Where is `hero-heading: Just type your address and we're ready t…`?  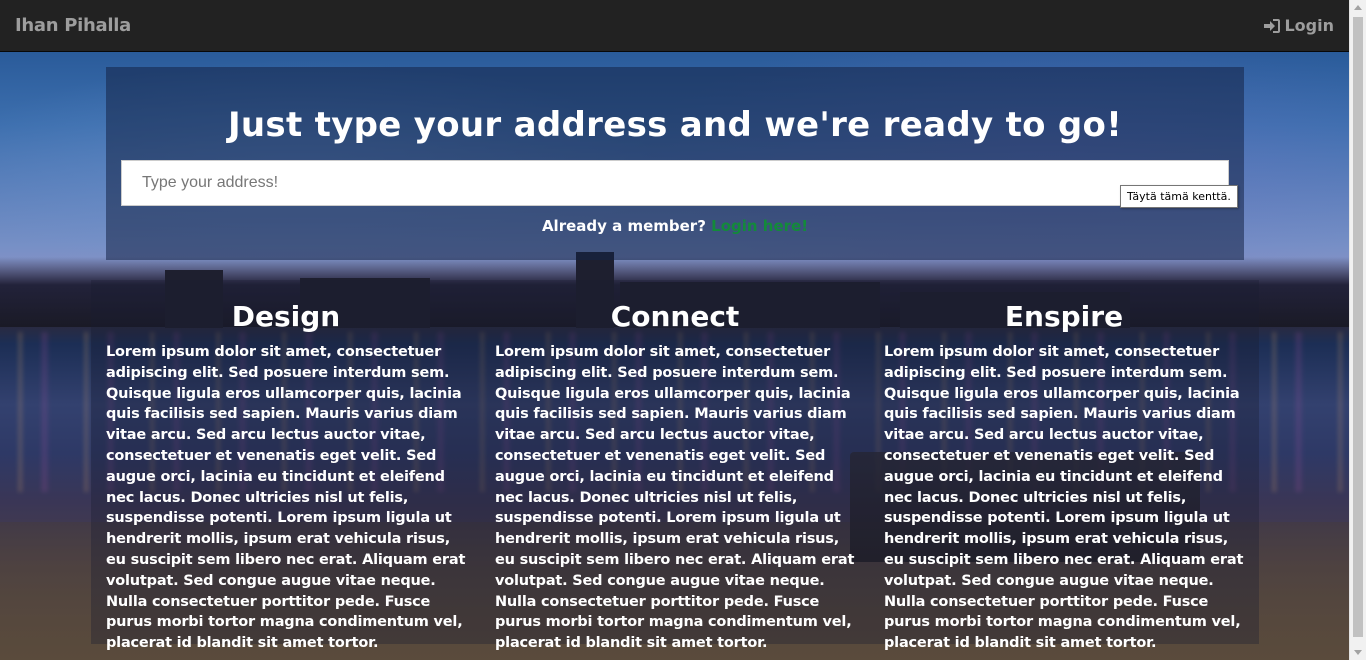
hero-heading: Just type your address and we're ready t… is located at coordinates (675, 125).